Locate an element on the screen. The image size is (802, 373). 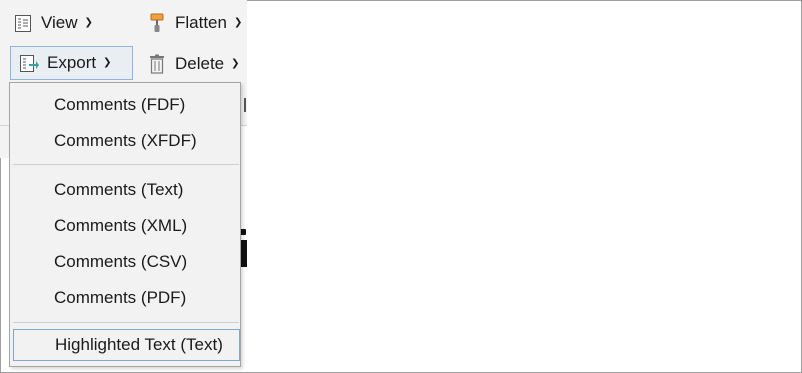
view-label: View is located at coordinates (59, 22).